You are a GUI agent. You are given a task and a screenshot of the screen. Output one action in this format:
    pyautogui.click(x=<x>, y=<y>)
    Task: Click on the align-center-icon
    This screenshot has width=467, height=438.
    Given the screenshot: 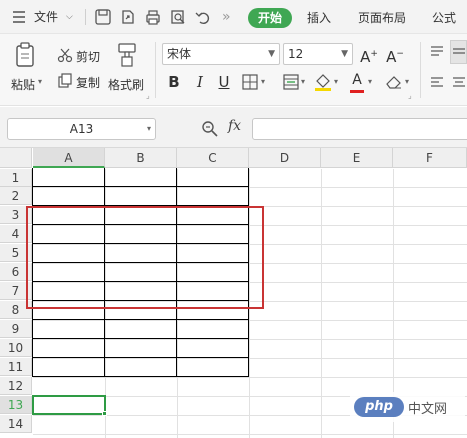 What is the action you would take?
    pyautogui.click(x=459, y=83)
    